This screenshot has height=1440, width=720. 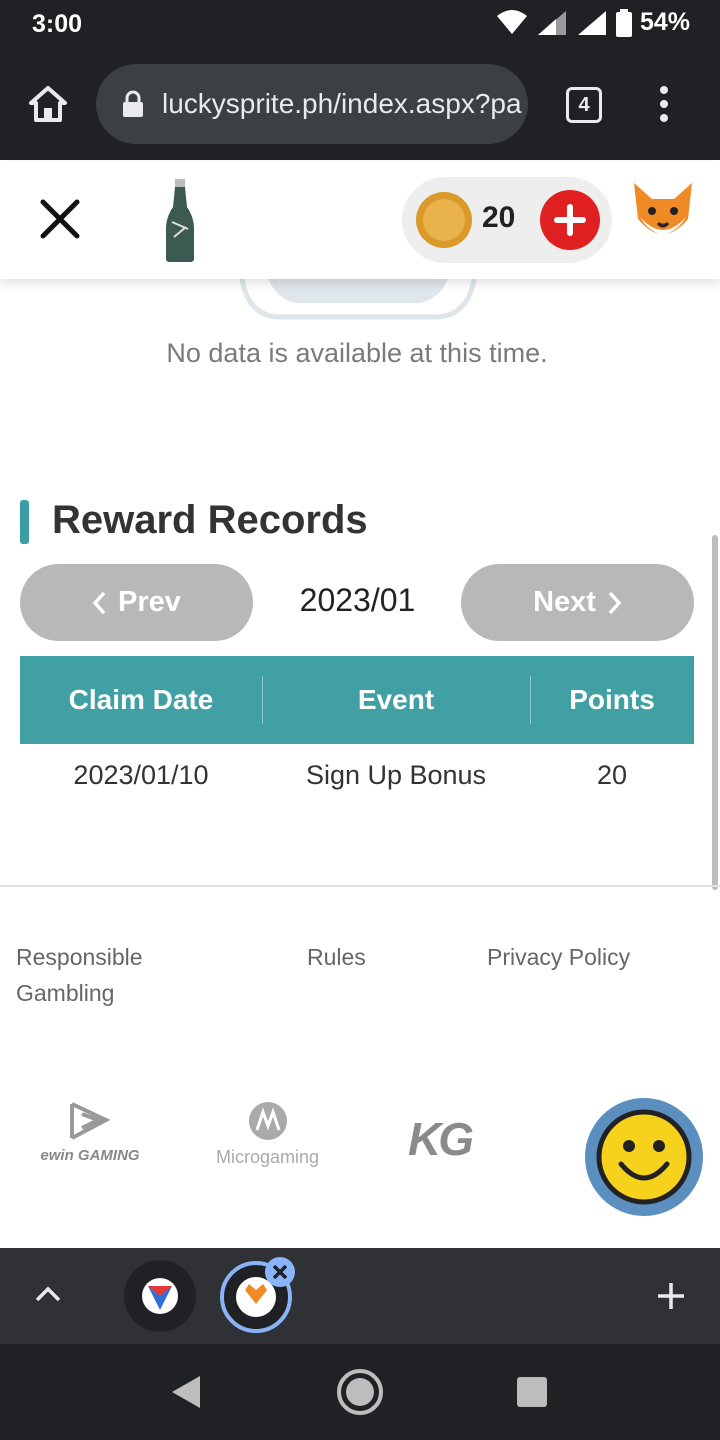 I want to click on rules-link: Rules, so click(x=336, y=957).